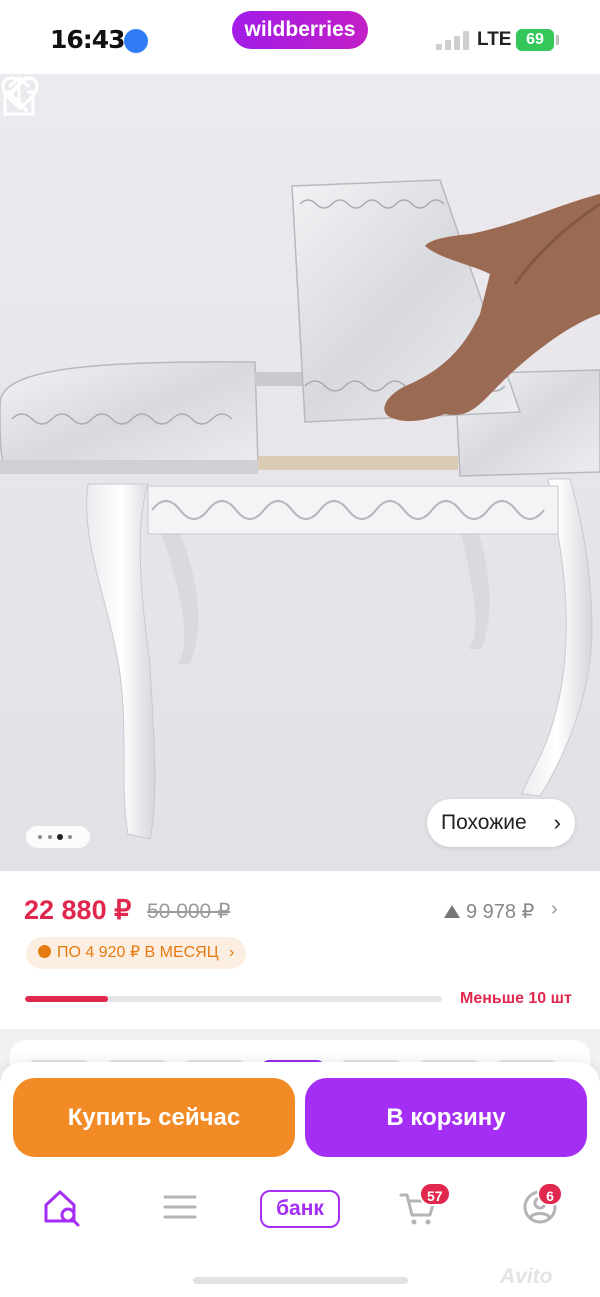 This screenshot has height=1297, width=600. I want to click on tab-home, so click(62, 1209).